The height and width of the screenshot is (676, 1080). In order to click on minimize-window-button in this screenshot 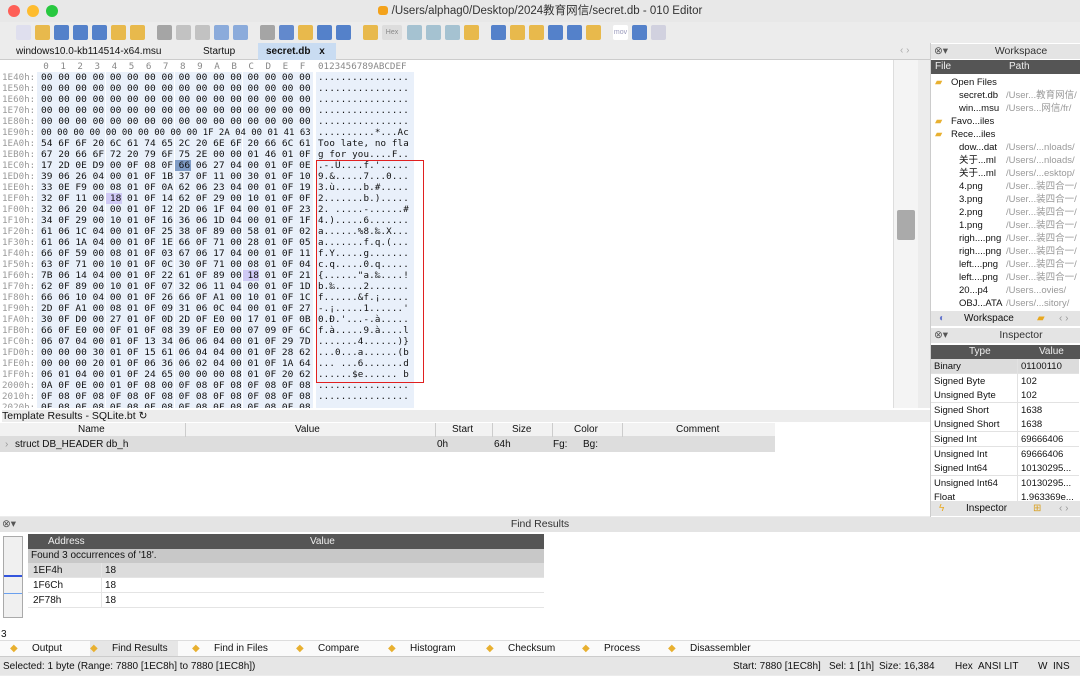, I will do `click(33, 11)`.